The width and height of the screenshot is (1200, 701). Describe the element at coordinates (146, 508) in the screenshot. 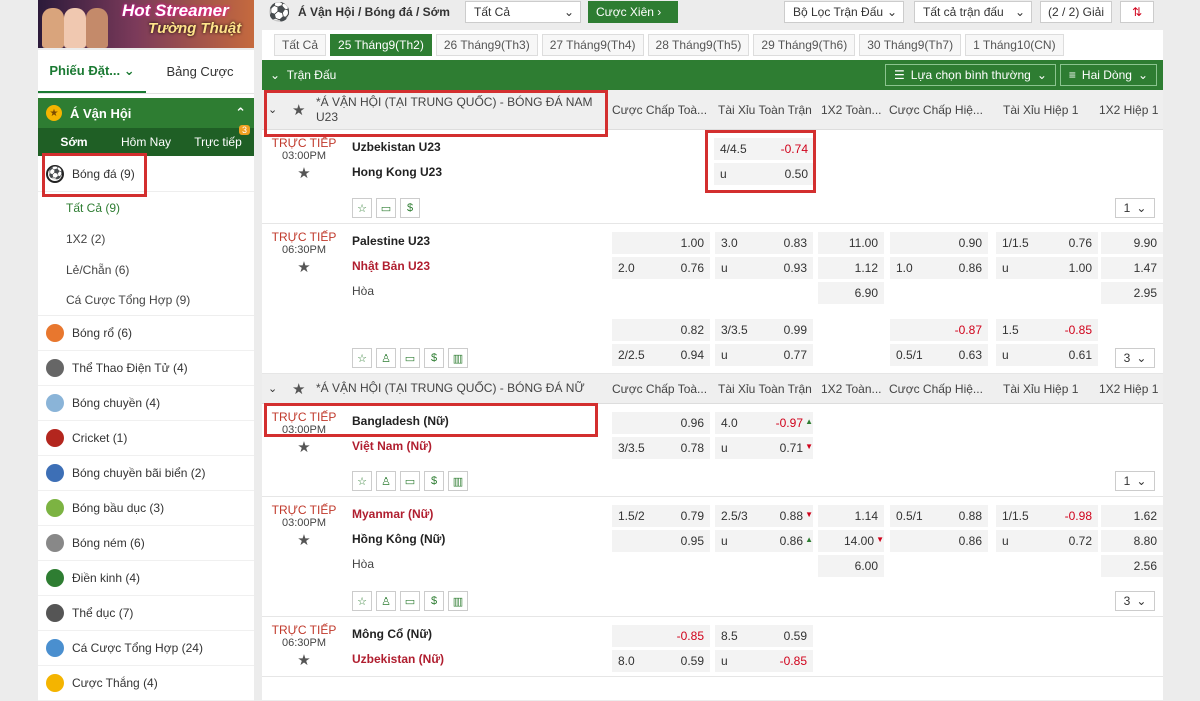

I see `sidebar-item-sport: Bóng bầu dục (3)` at that location.